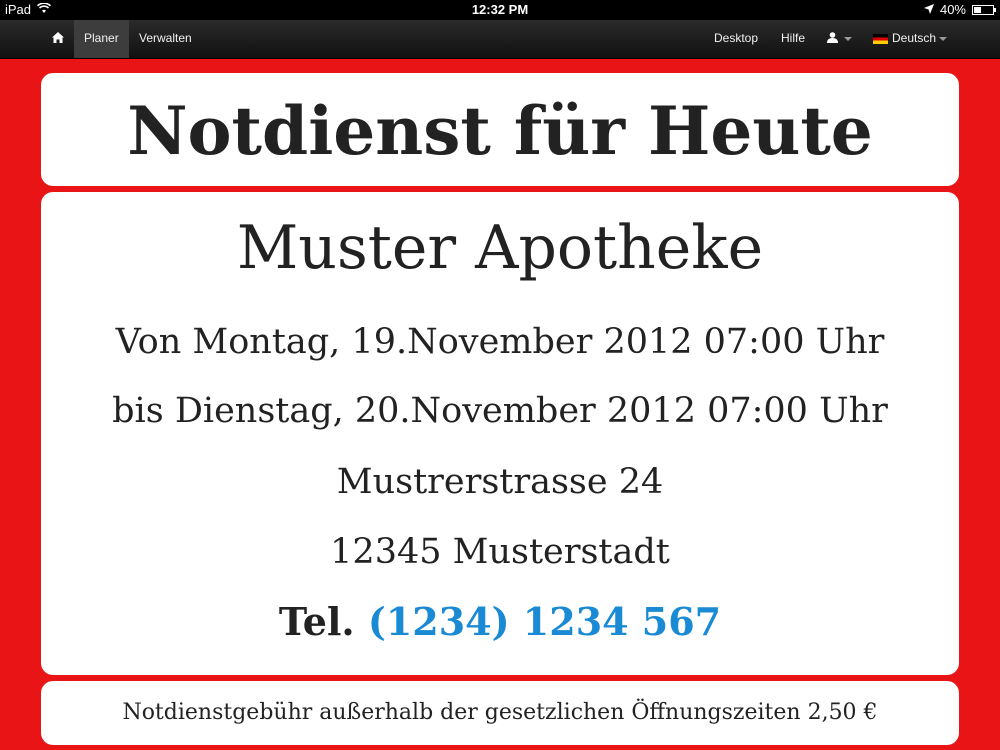 Image resolution: width=1000 pixels, height=750 pixels. I want to click on status-bar: iPad 12:32 PM 40%, so click(500, 10).